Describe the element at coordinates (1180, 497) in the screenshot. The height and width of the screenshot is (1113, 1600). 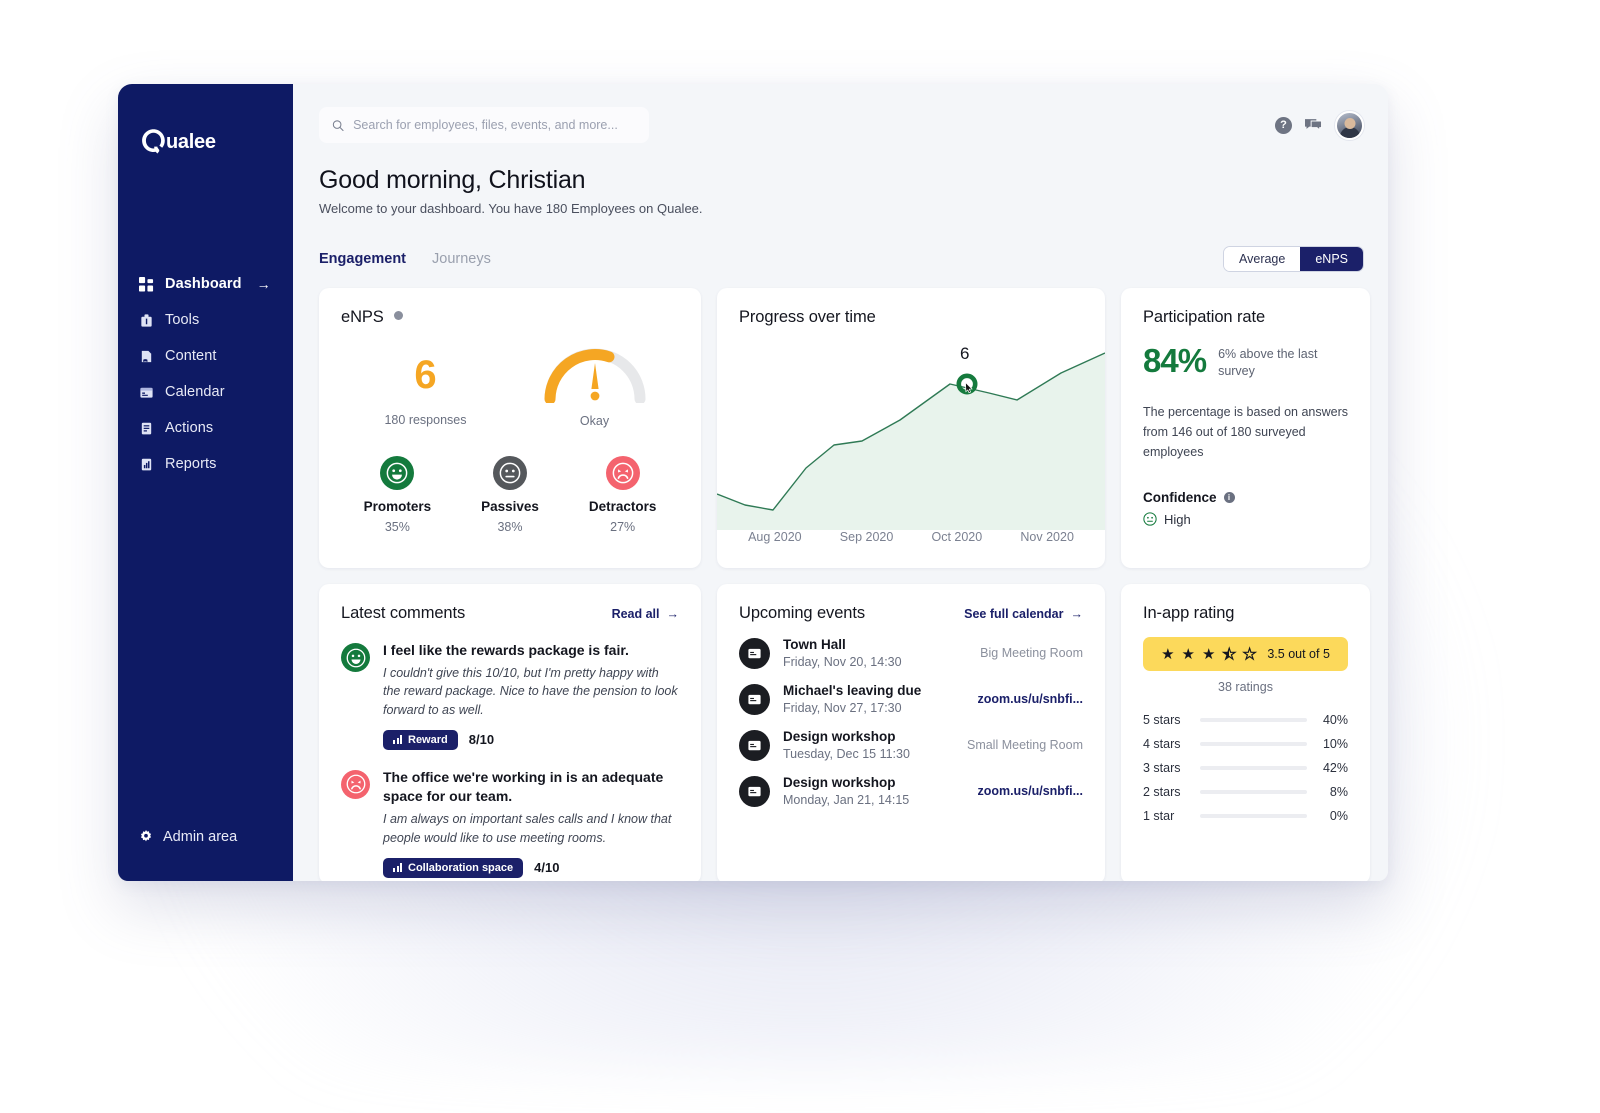
I see `confidence-label: Confidence` at that location.